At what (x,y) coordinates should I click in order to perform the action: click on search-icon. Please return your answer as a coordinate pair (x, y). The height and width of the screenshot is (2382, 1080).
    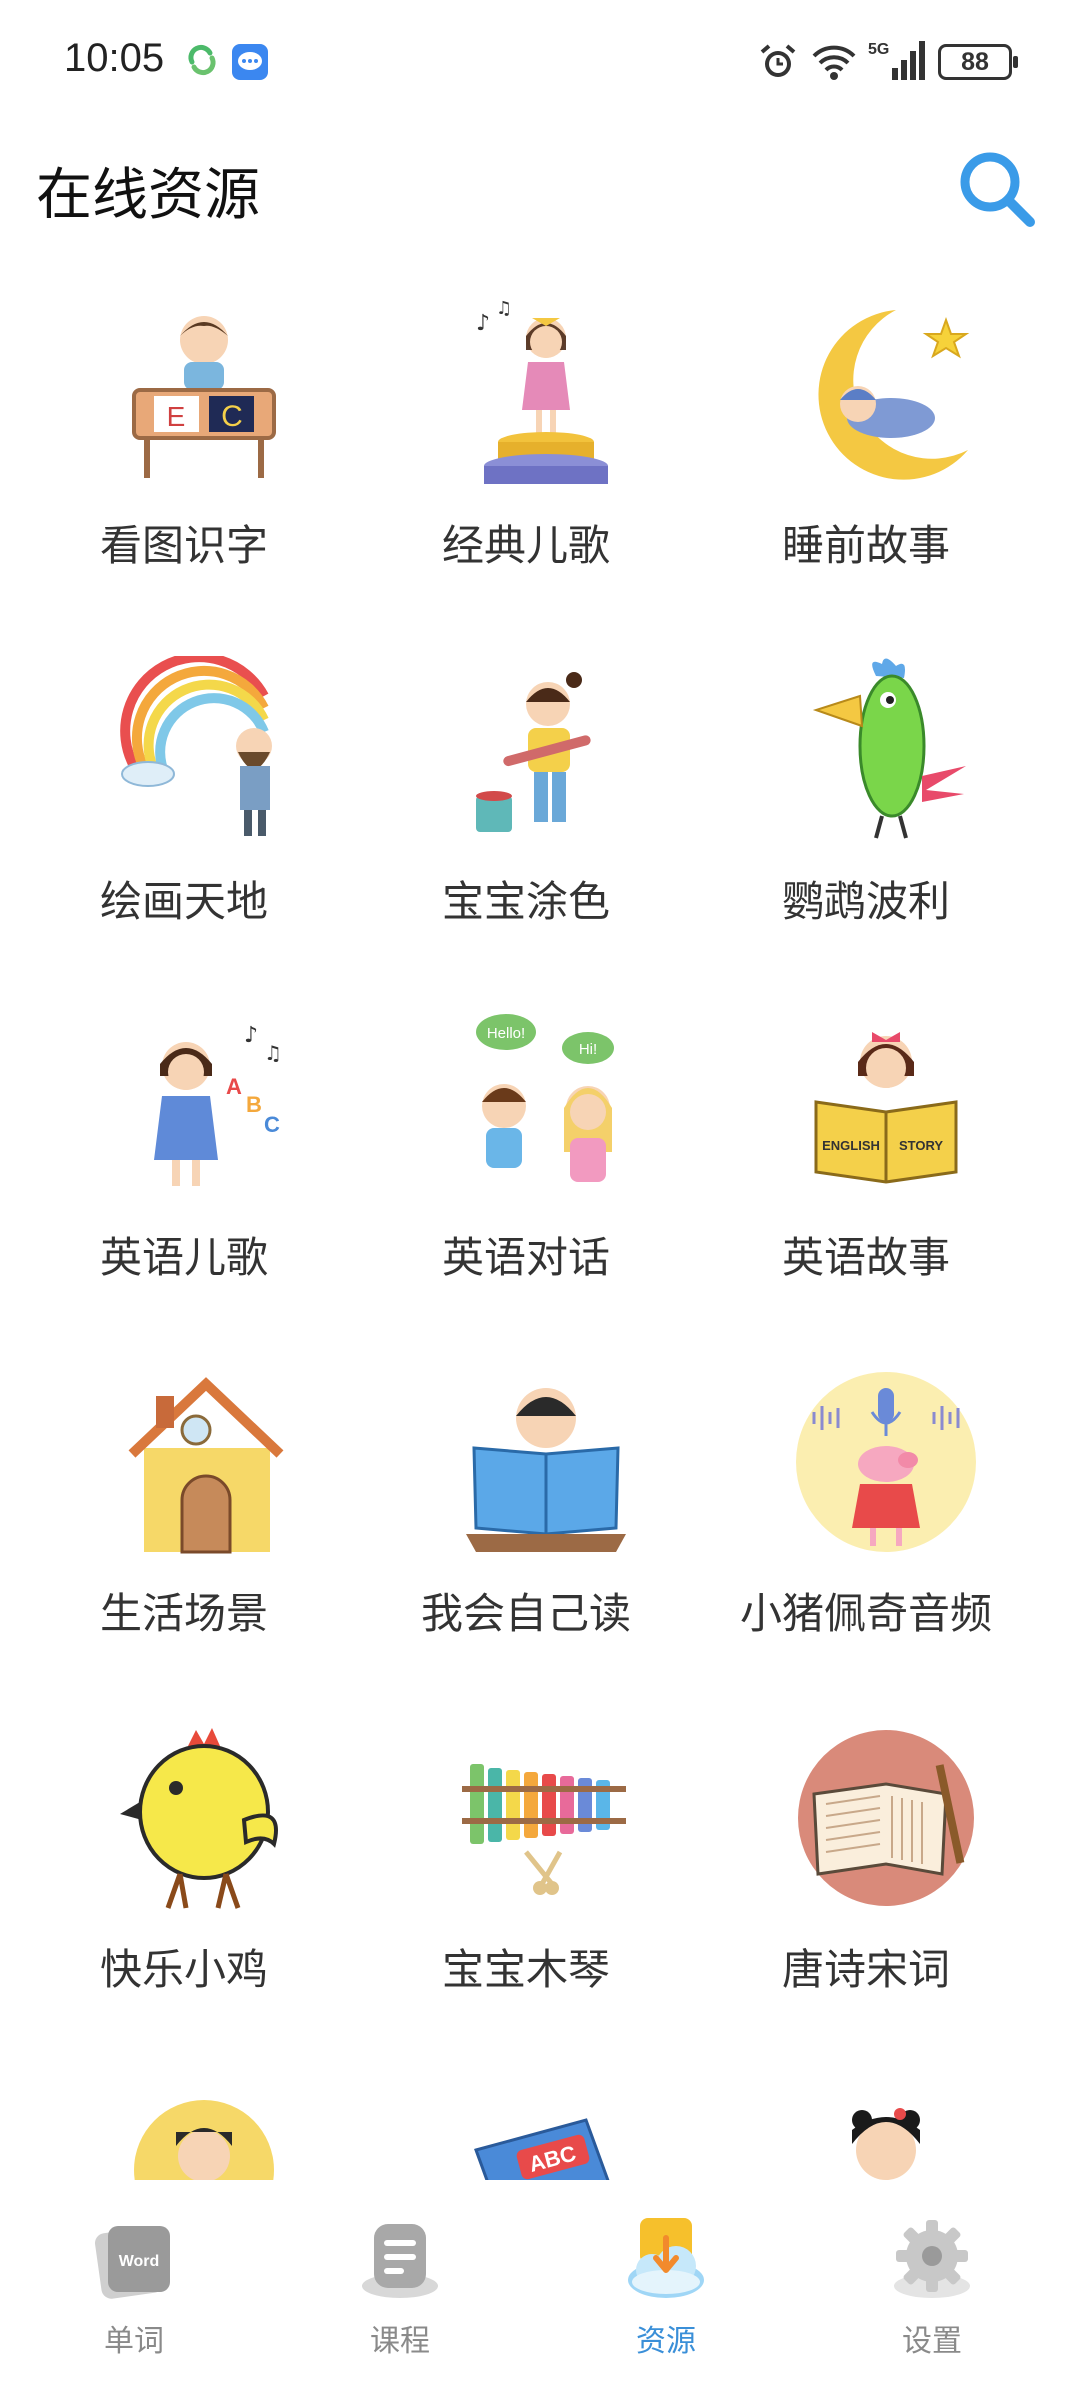
    Looking at the image, I should click on (997, 189).